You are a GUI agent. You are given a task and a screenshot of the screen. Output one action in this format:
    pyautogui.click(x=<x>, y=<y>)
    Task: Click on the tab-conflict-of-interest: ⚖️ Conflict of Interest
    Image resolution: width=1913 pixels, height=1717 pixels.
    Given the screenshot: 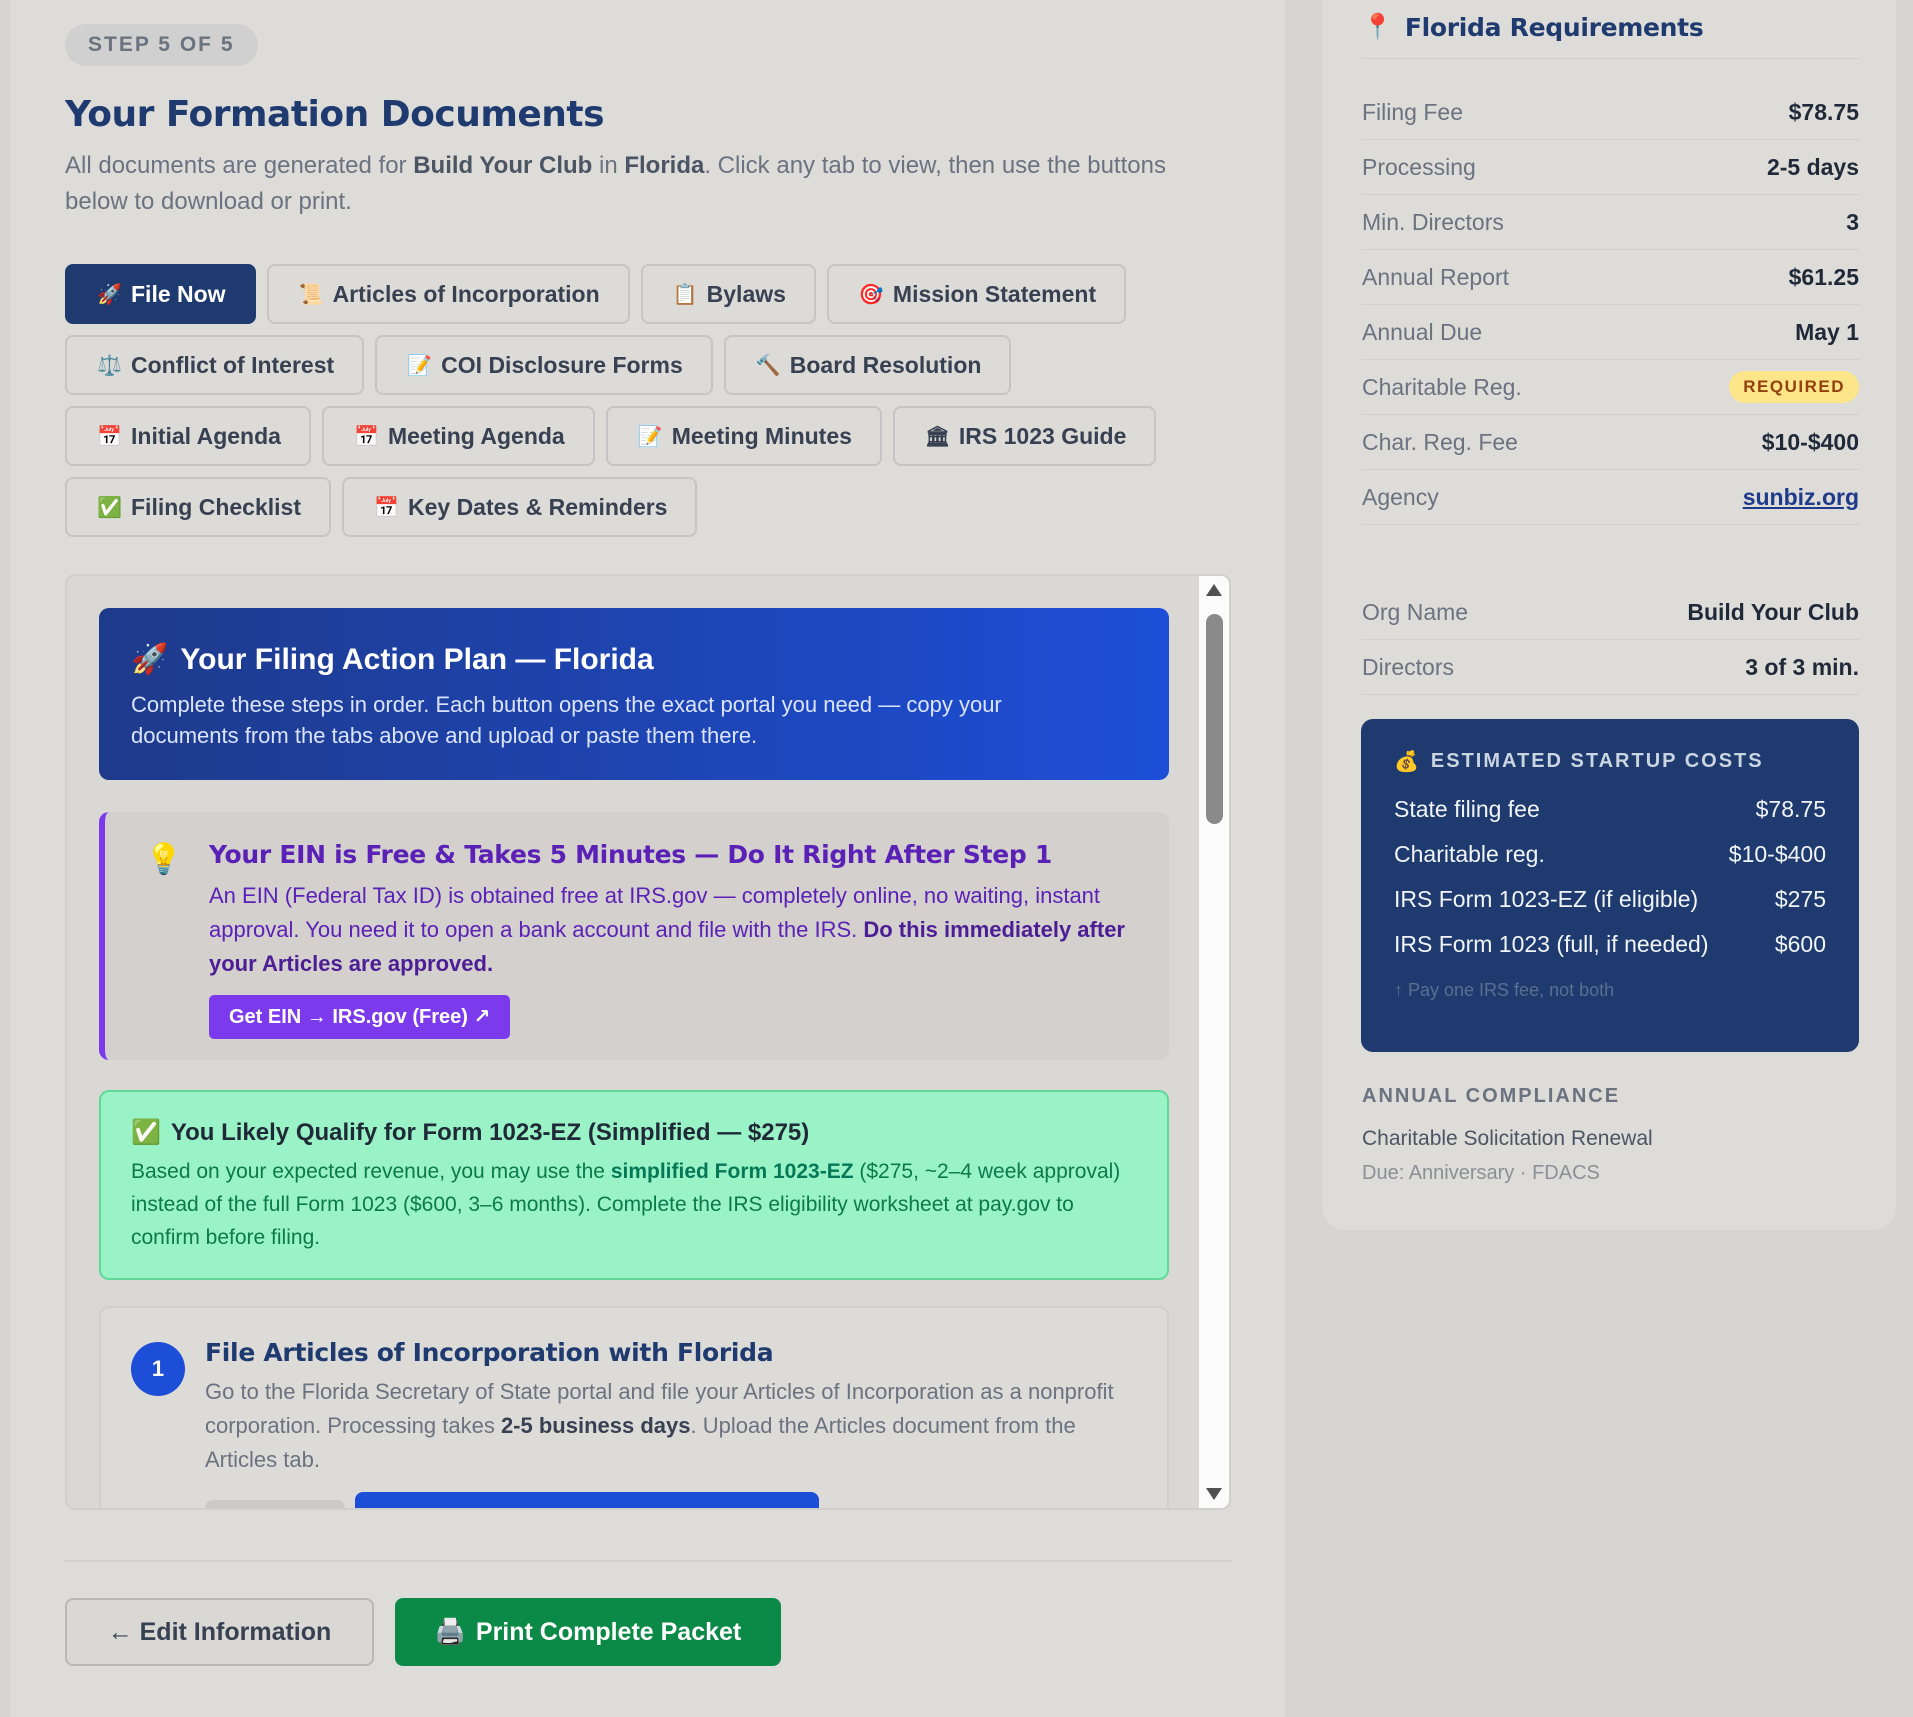 What is the action you would take?
    pyautogui.click(x=215, y=365)
    